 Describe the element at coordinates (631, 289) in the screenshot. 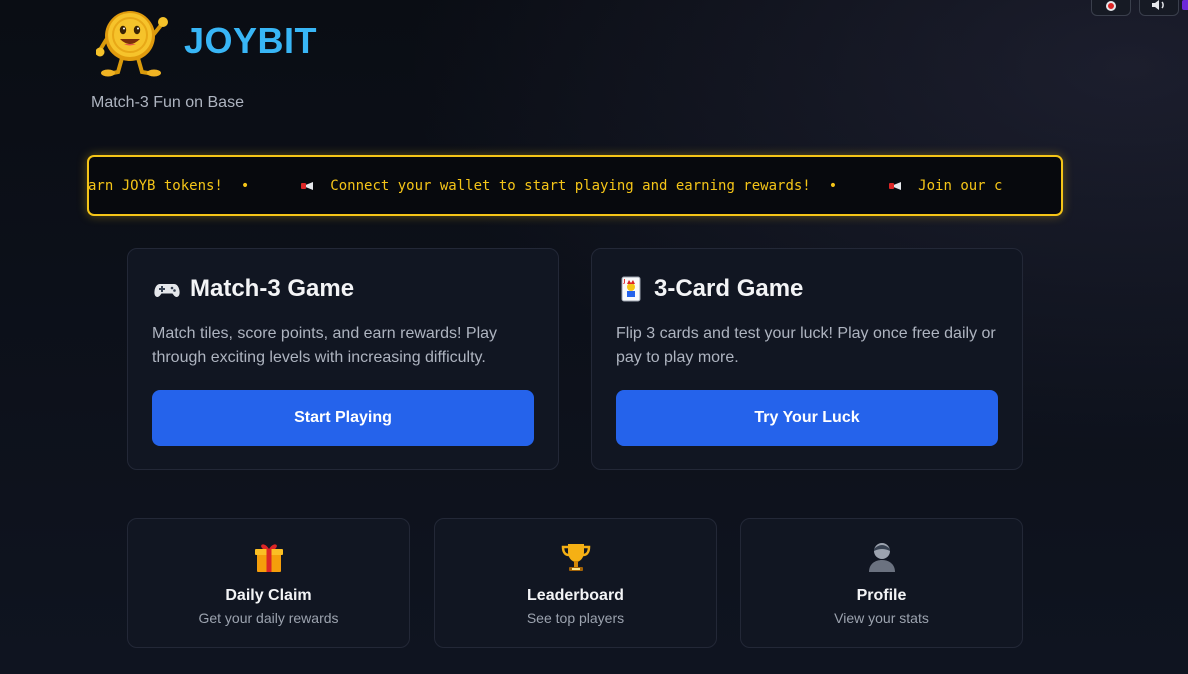

I see `joker-card-icon: J` at that location.